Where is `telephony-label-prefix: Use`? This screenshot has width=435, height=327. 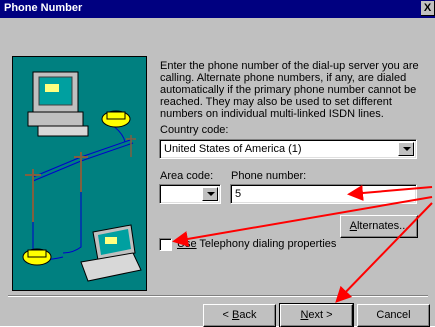 telephony-label-prefix: Use is located at coordinates (187, 244).